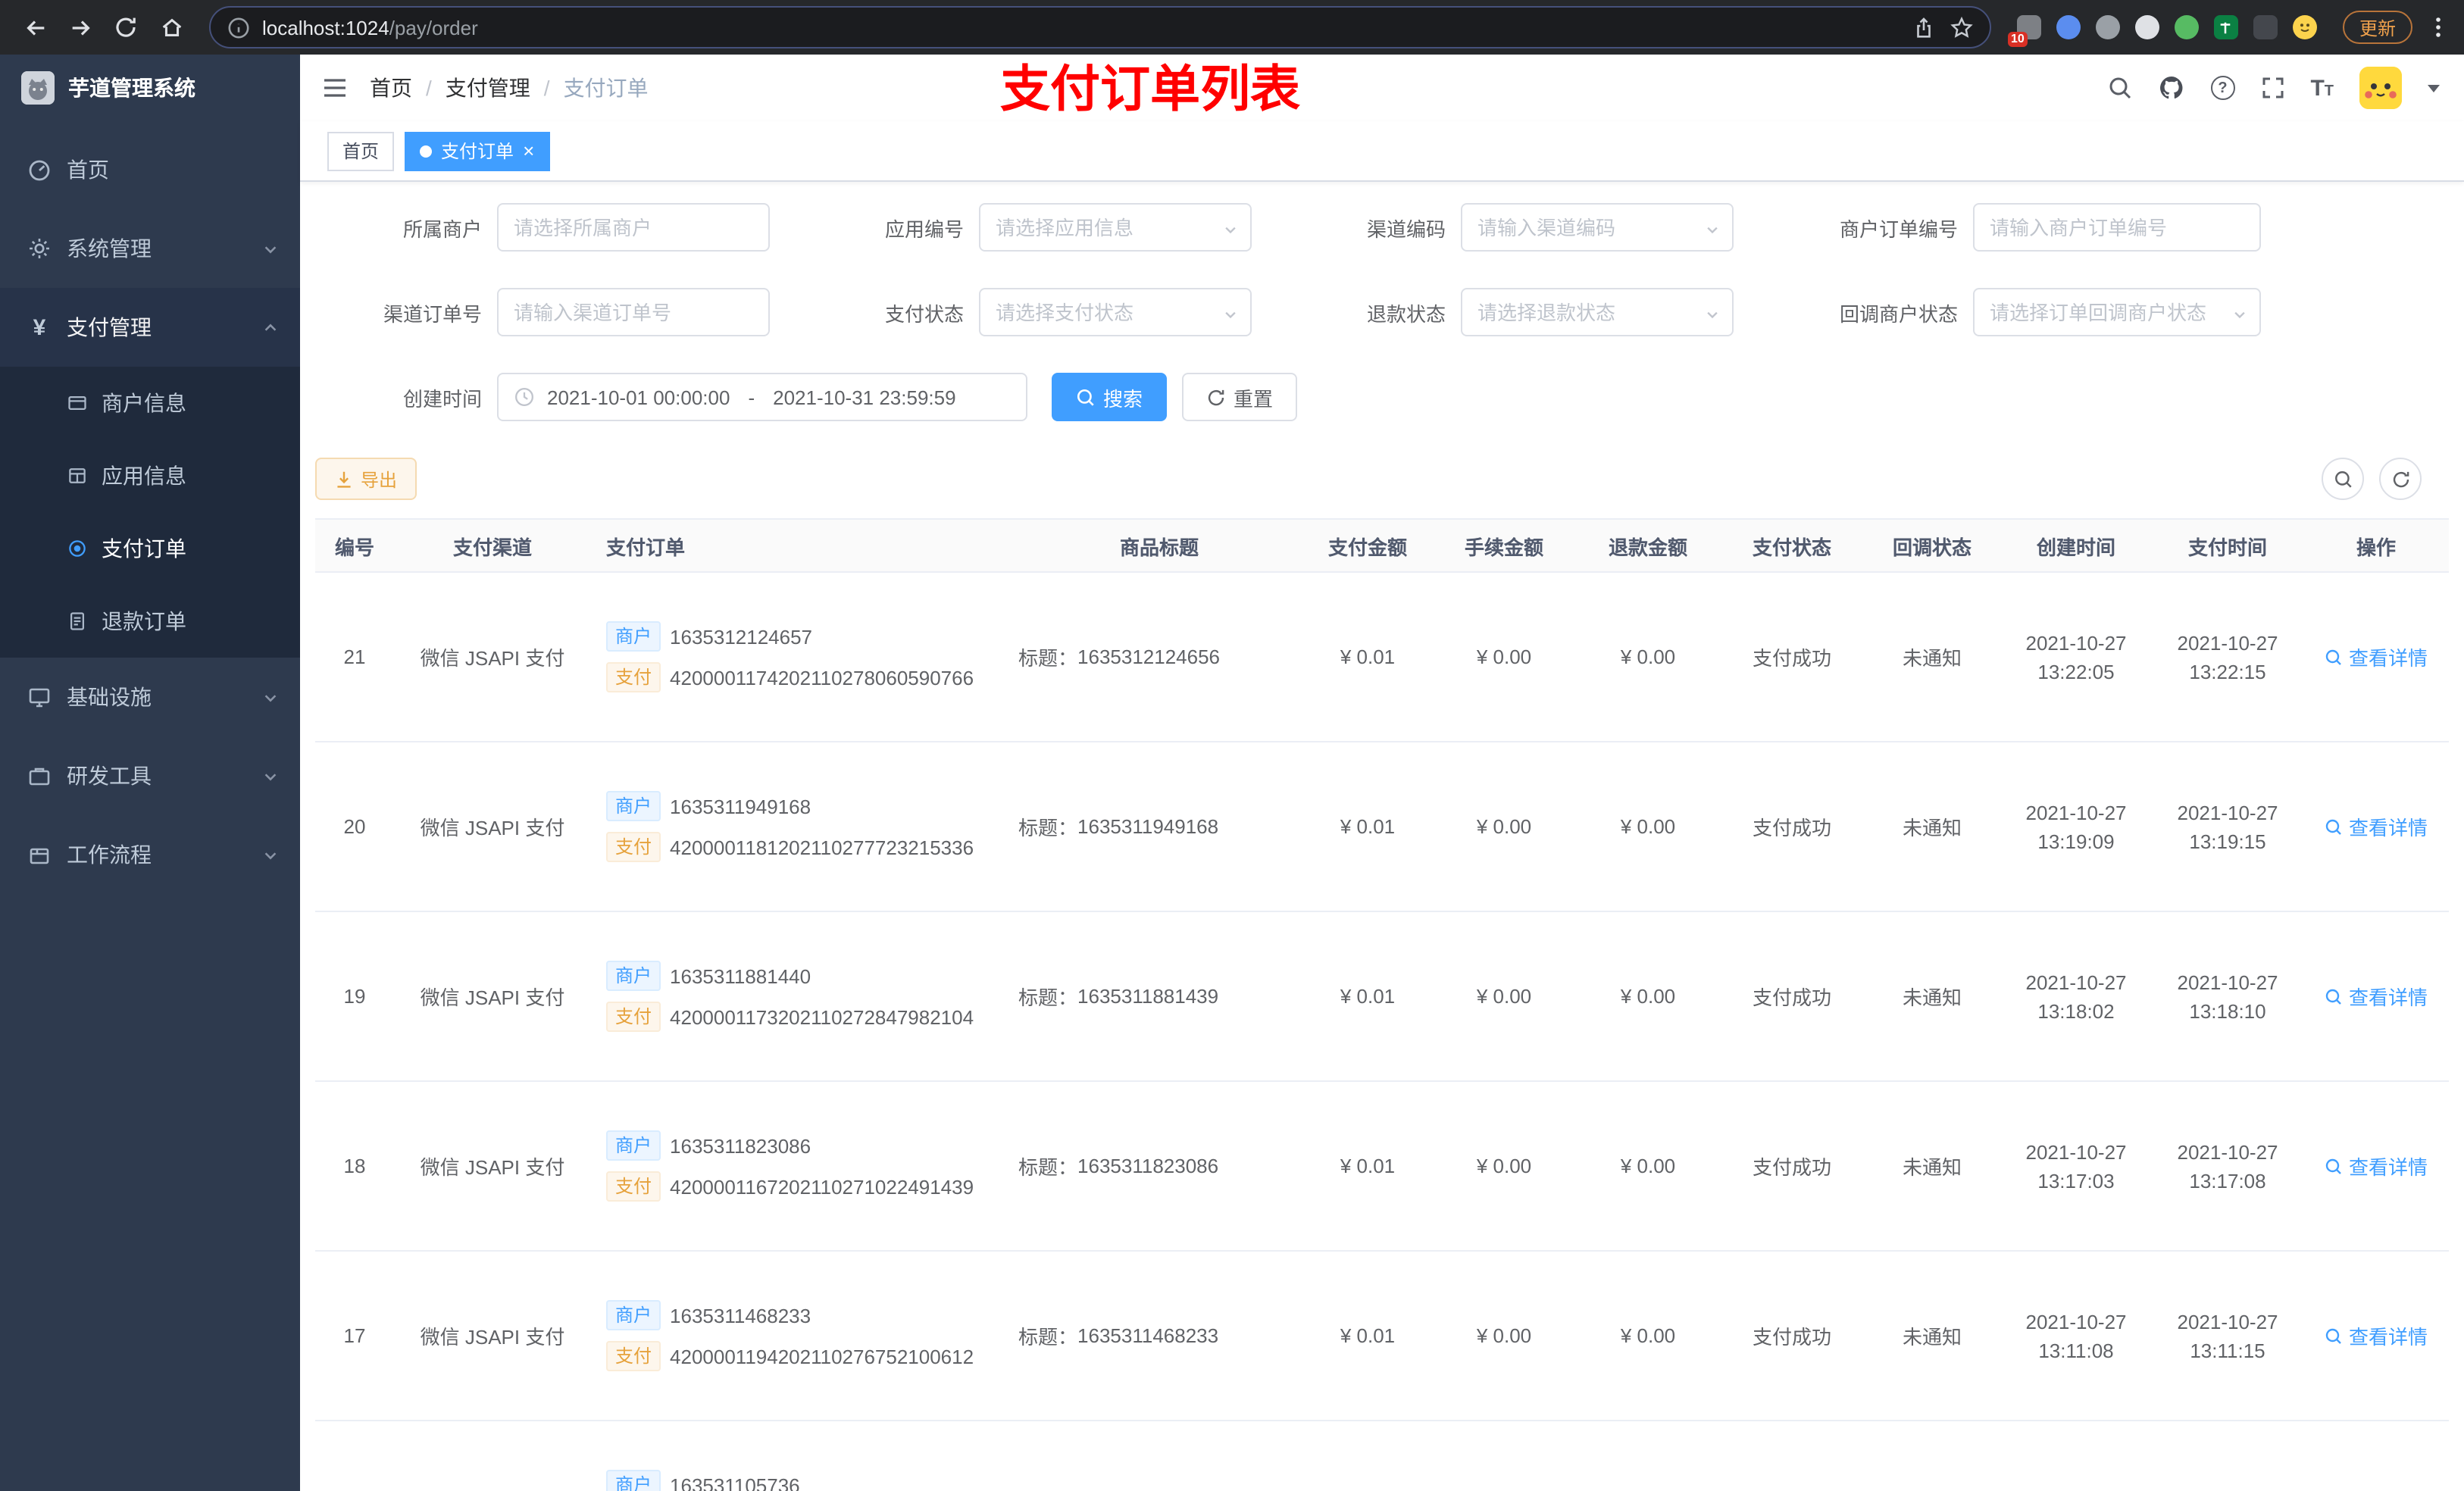  I want to click on merchant-order-no-input, so click(2117, 227).